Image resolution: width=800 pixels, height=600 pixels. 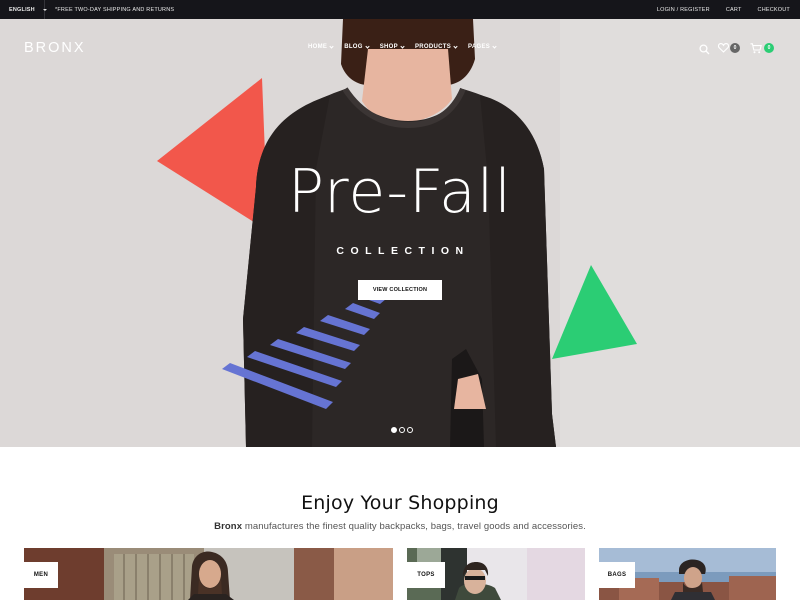 What do you see at coordinates (228, 526) in the screenshot?
I see `brand-name: Bronx` at bounding box center [228, 526].